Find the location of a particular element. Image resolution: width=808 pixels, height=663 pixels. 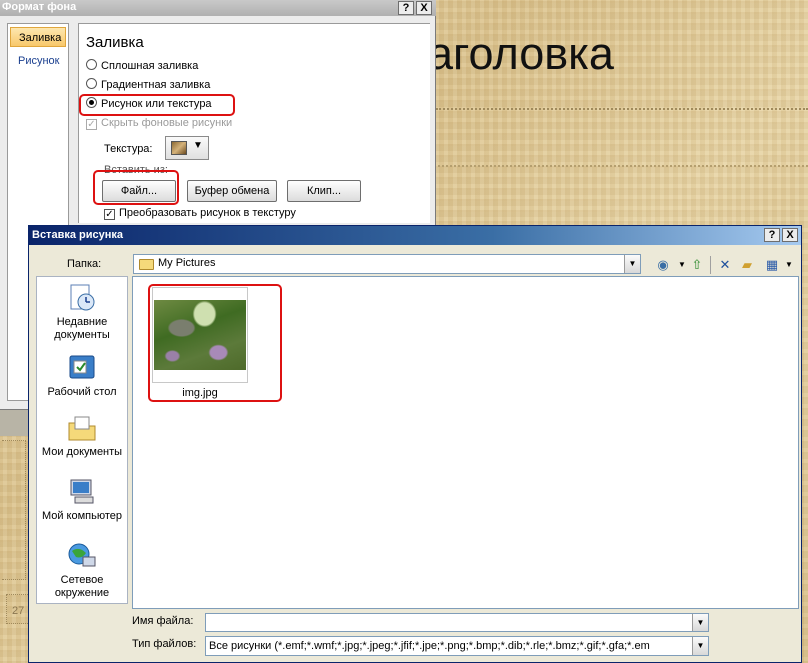

folder-value: My Pictures is located at coordinates (187, 263).